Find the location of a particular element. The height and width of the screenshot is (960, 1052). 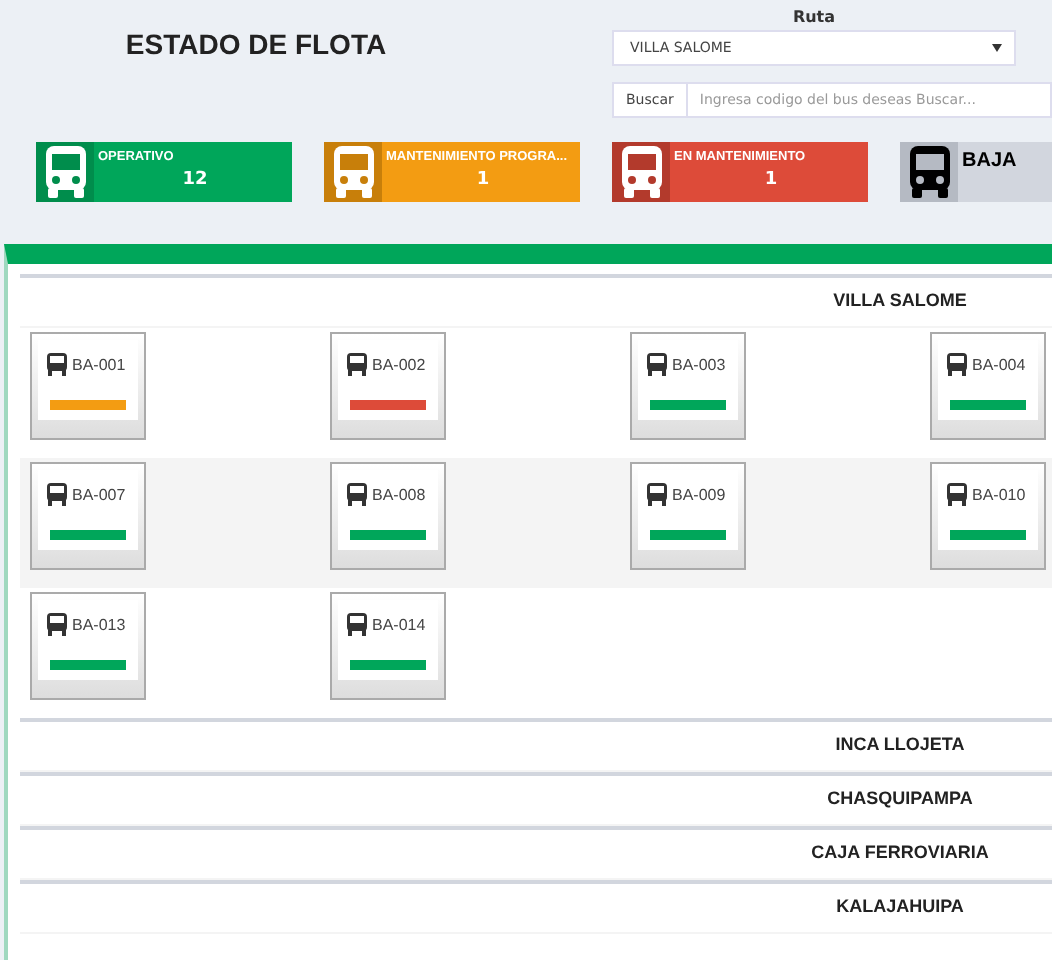

bus-code: BA-004 is located at coordinates (999, 364).